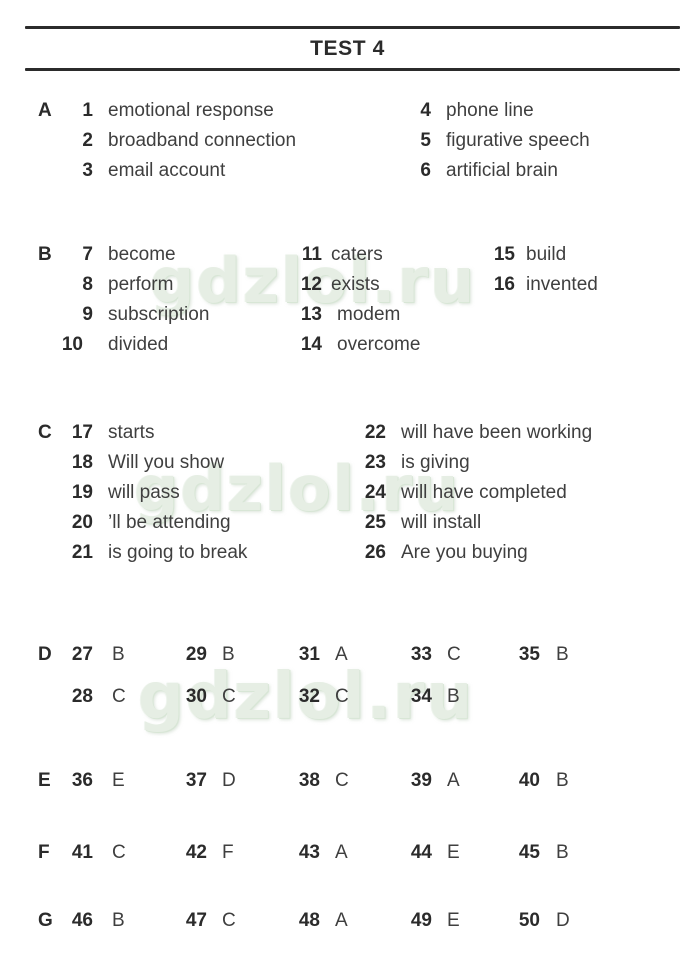  Describe the element at coordinates (87, 314) in the screenshot. I see `item-number: 9` at that location.